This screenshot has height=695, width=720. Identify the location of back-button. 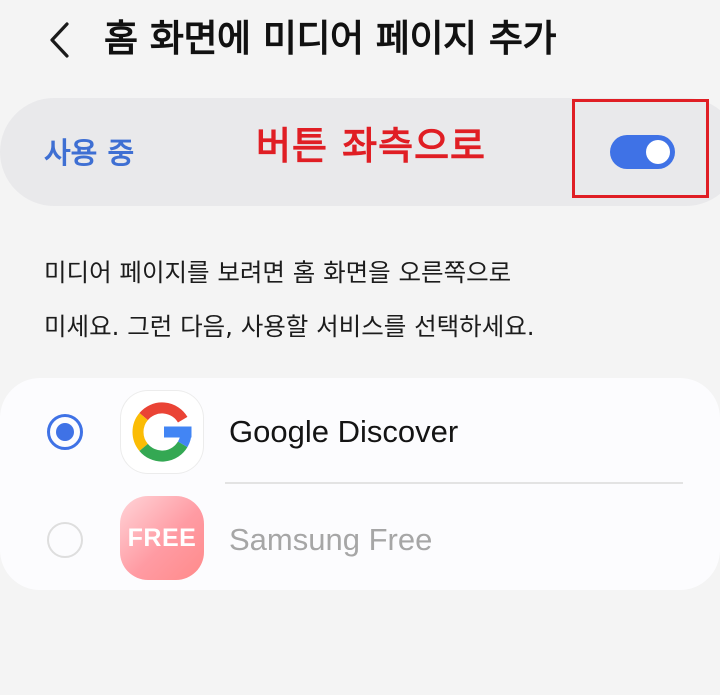
(60, 40).